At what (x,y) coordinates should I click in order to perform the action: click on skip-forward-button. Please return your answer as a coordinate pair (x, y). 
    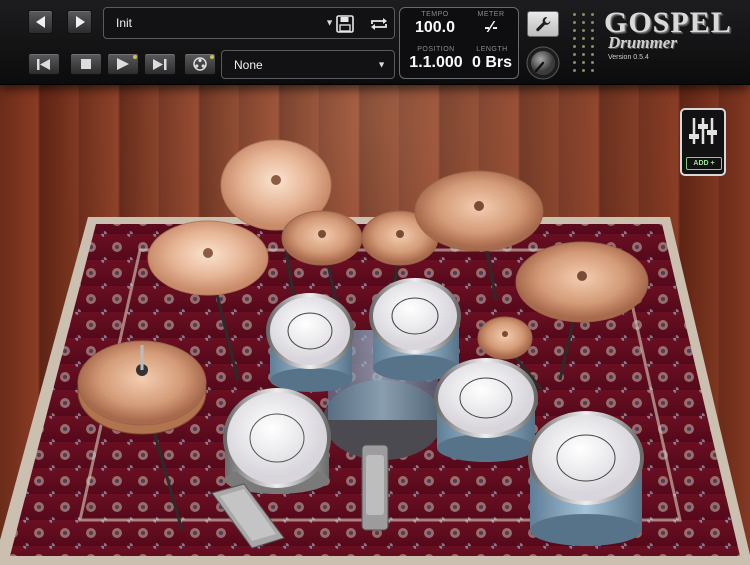
    Looking at the image, I should click on (160, 64).